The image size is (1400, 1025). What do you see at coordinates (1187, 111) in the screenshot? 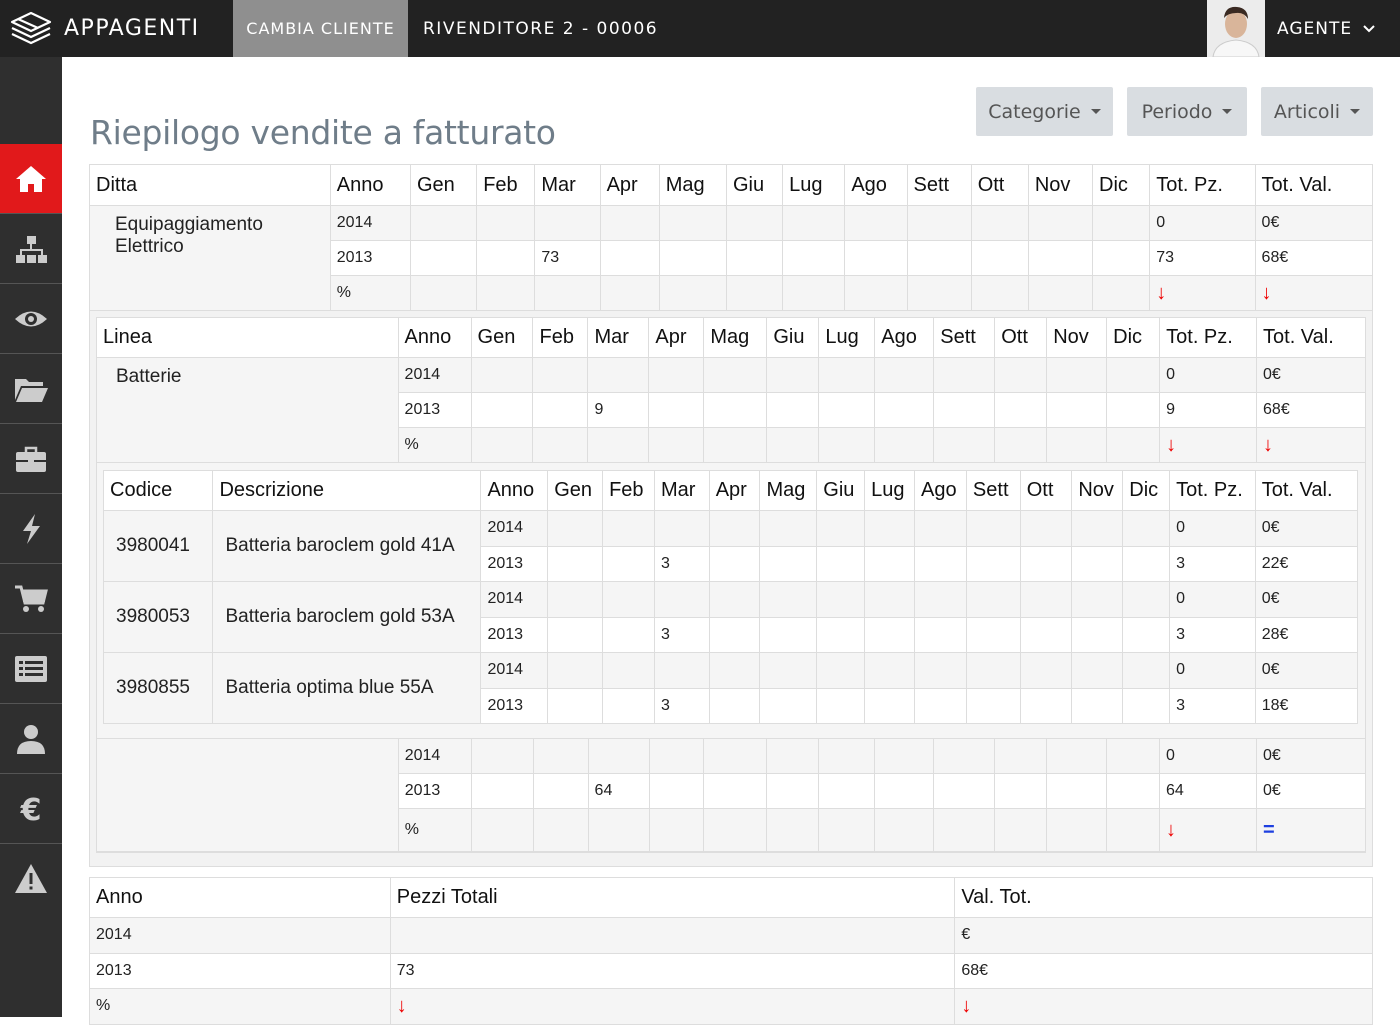
I see `periodo-dropdown: Periodo` at bounding box center [1187, 111].